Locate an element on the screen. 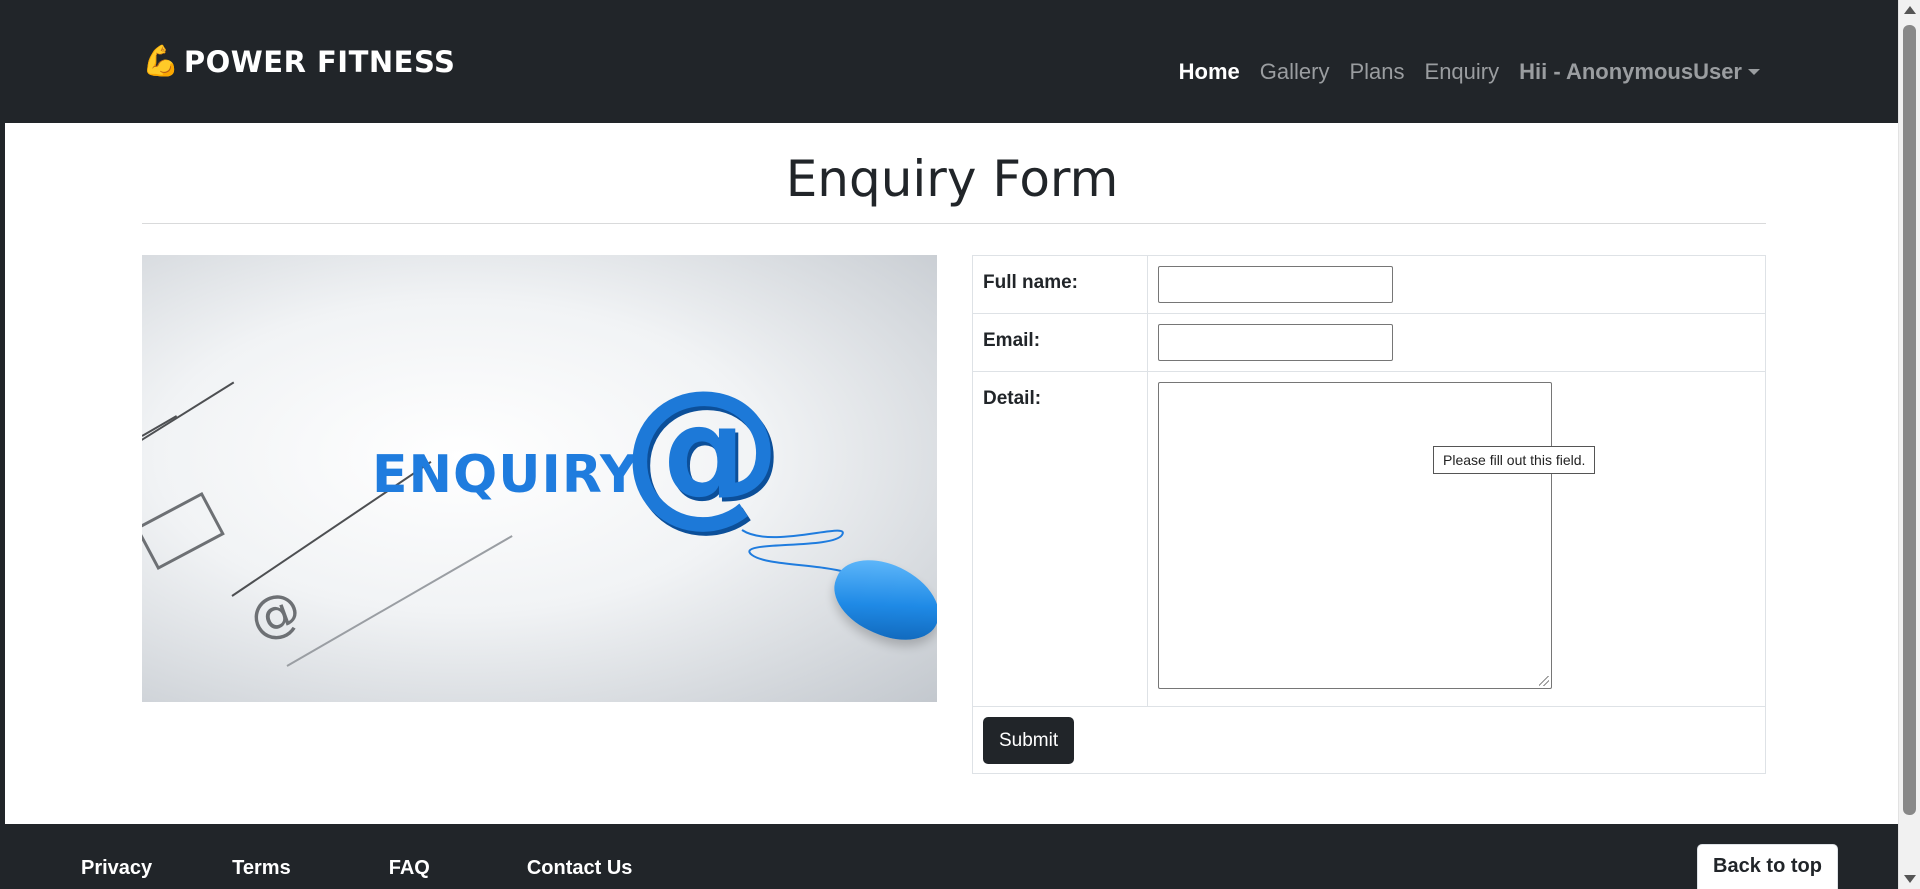 Image resolution: width=1920 pixels, height=889 pixels. footer-links: Privacy Terms FAQ Contact Us is located at coordinates (356, 868).